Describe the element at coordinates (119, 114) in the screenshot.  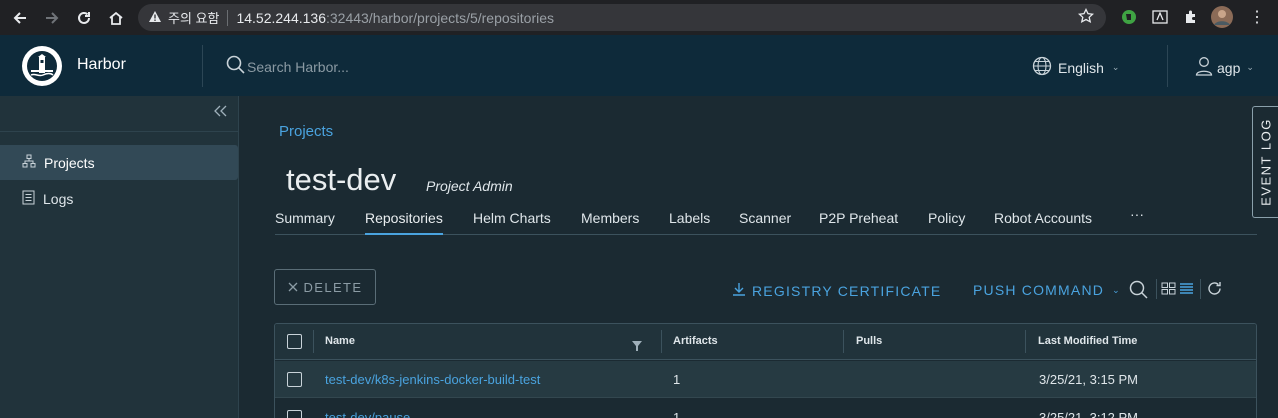
I see `sidebar-collapse-bar` at that location.